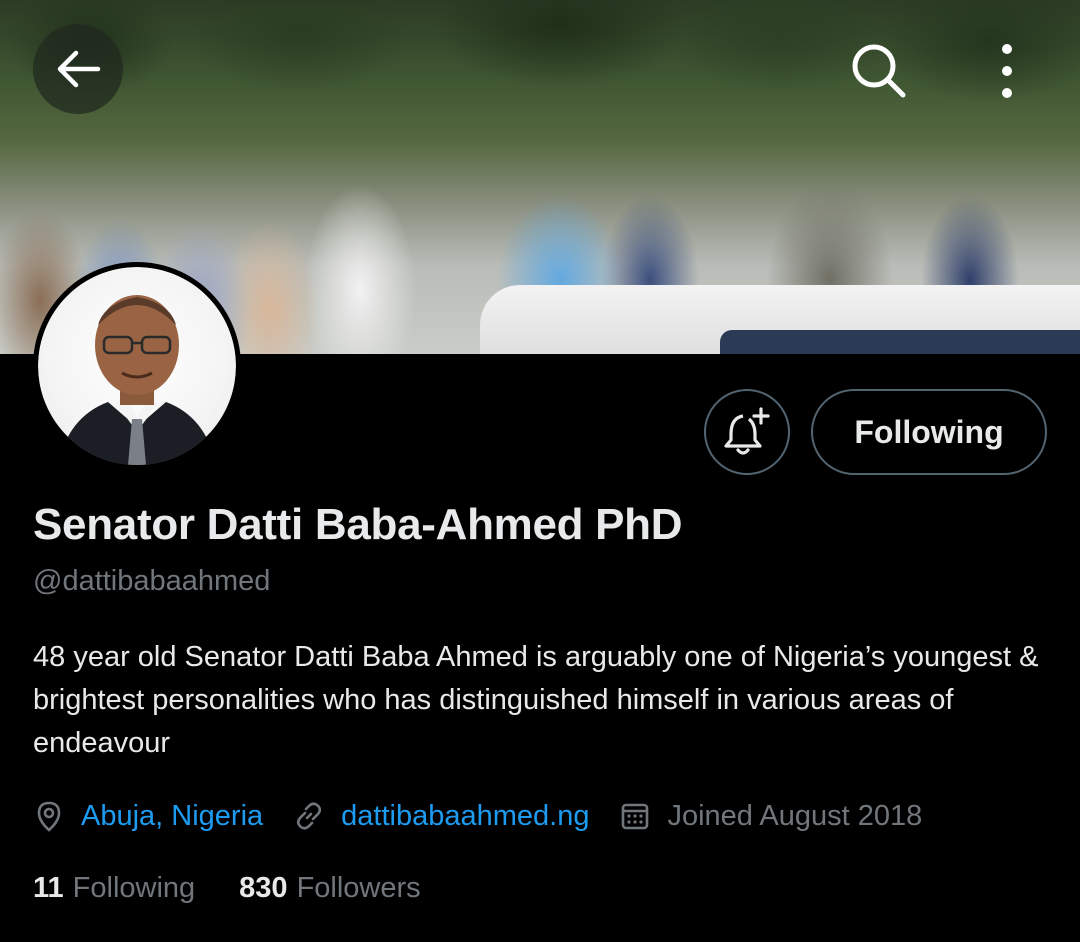  What do you see at coordinates (358, 888) in the screenshot?
I see `followers-label: Followers` at bounding box center [358, 888].